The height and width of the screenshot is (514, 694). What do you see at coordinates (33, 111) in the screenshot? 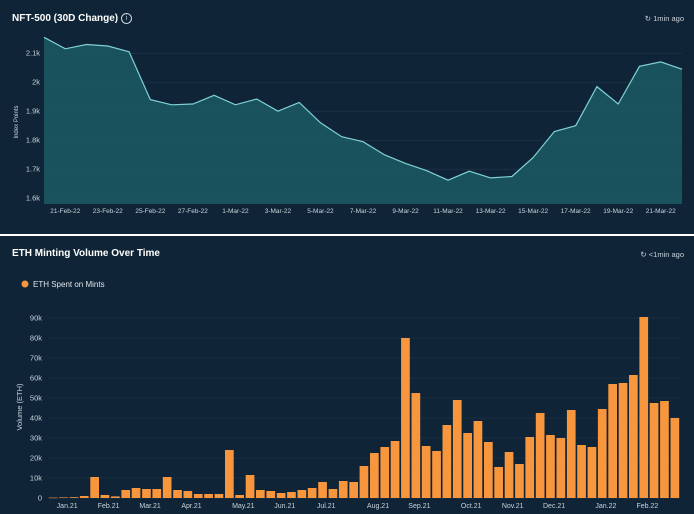
I see `nft500-y-tick: 1.9k` at bounding box center [33, 111].